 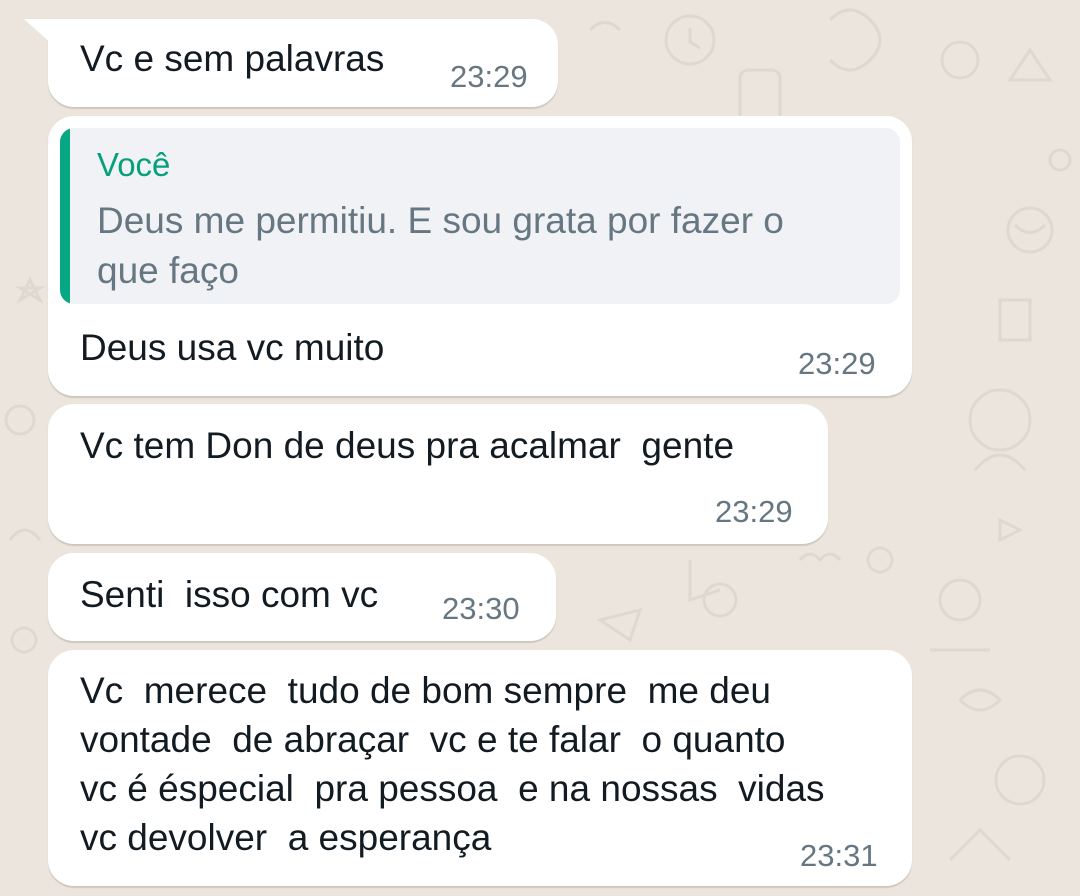 I want to click on message-text: Senti isso com vc, so click(x=229, y=594).